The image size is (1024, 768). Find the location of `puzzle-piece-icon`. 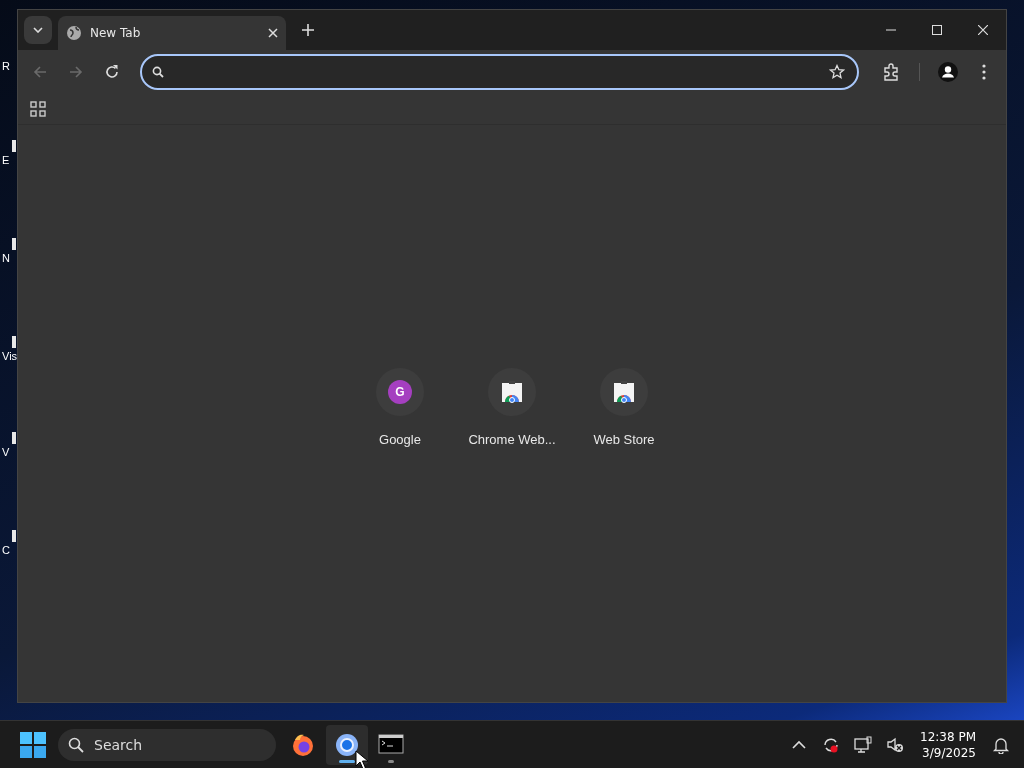

puzzle-piece-icon is located at coordinates (891, 72).